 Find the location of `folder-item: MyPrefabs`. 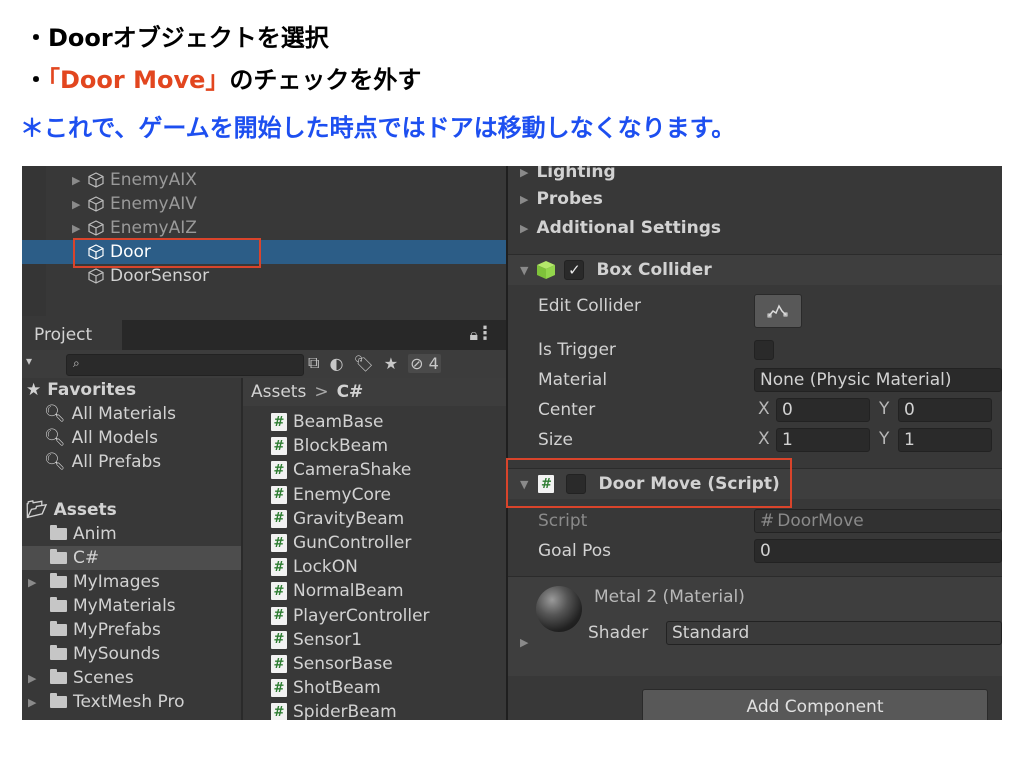

folder-item: MyPrefabs is located at coordinates (131, 630).